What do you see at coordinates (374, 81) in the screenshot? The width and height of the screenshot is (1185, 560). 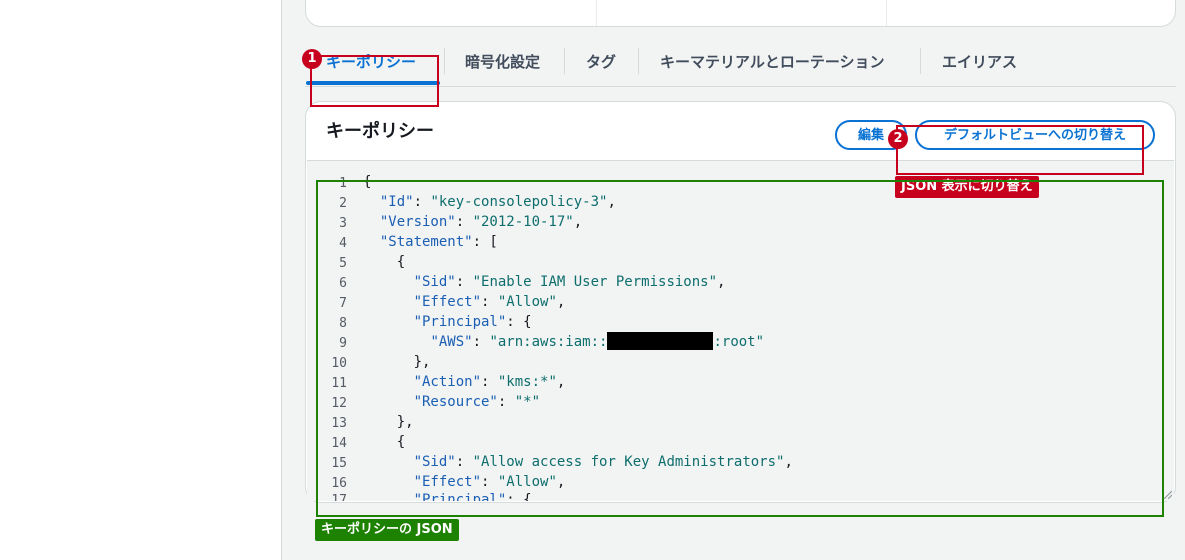 I see `annotation-box-key-policy-tab` at bounding box center [374, 81].